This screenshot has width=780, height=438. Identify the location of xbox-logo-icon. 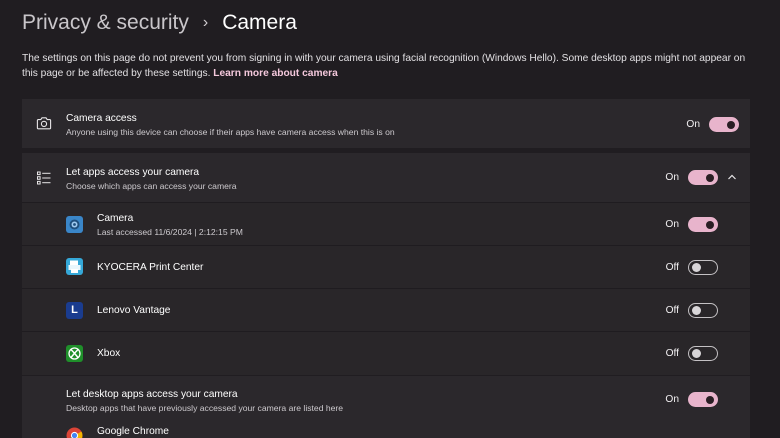
(74, 353).